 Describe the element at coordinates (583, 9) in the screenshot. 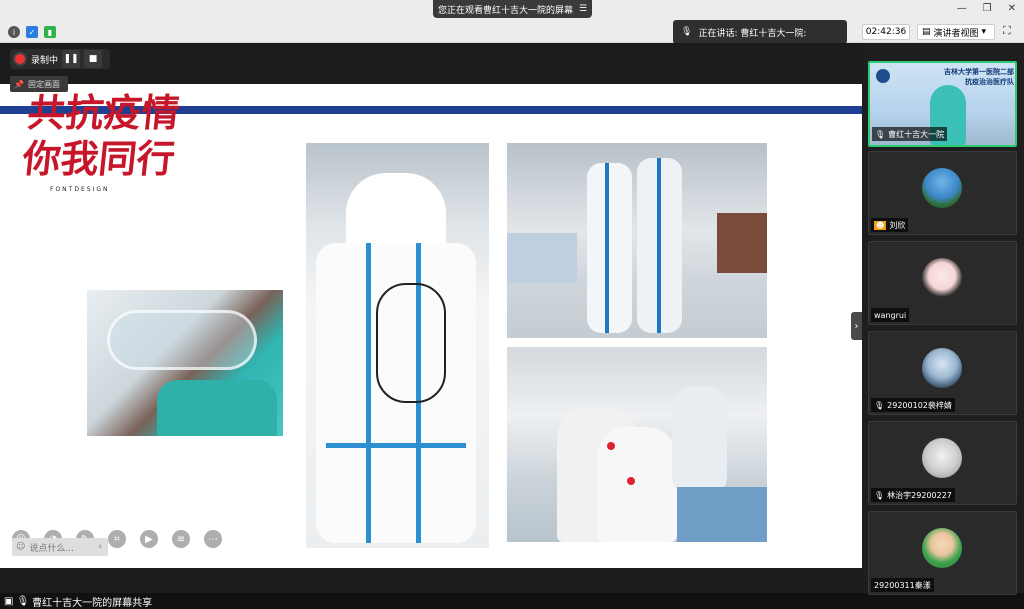

I see `menu-icon: ☰` at that location.